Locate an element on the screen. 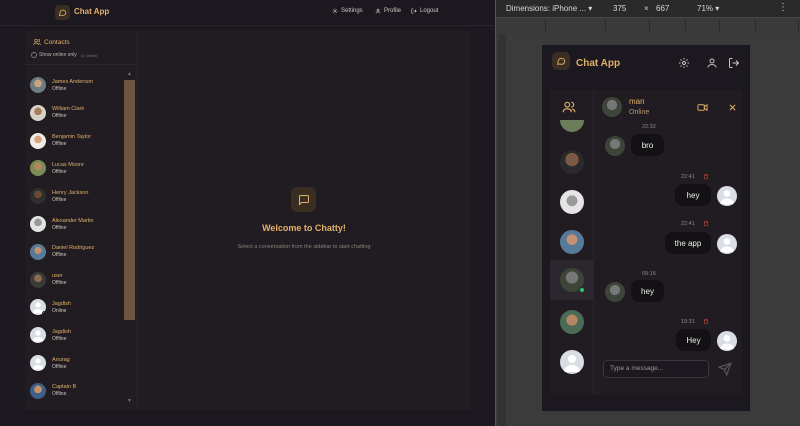 This screenshot has width=800, height=426. contact-name: user is located at coordinates (57, 276).